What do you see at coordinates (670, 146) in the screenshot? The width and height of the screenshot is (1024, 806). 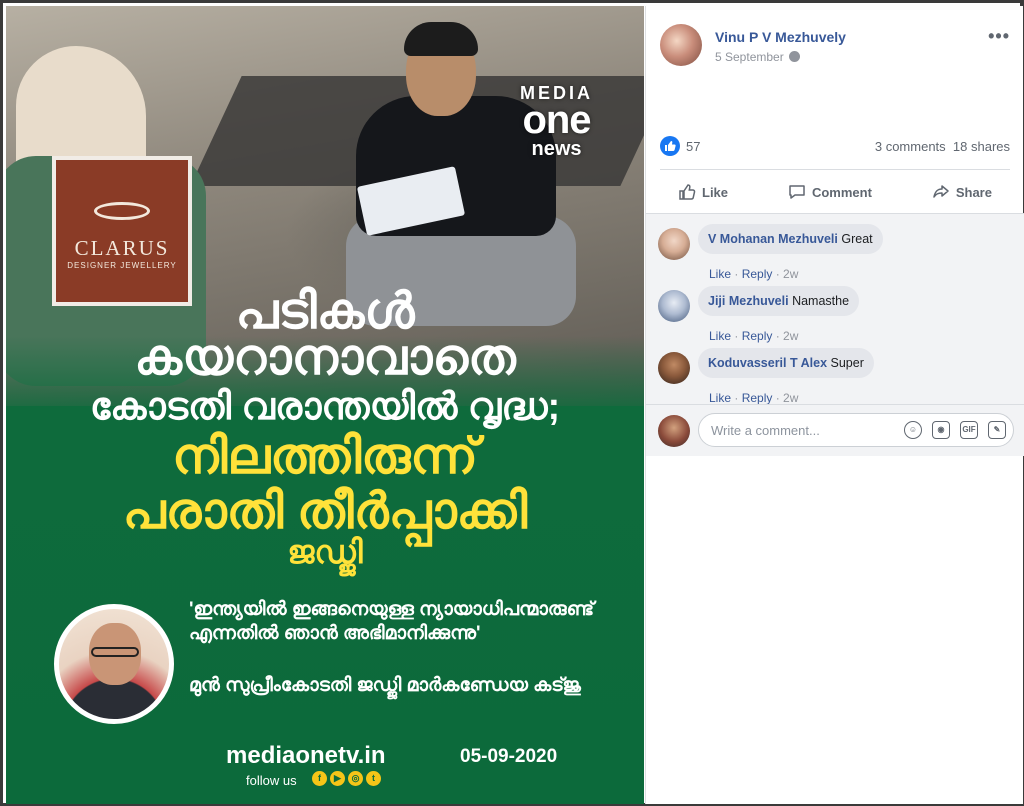 I see `like-reaction-icon` at bounding box center [670, 146].